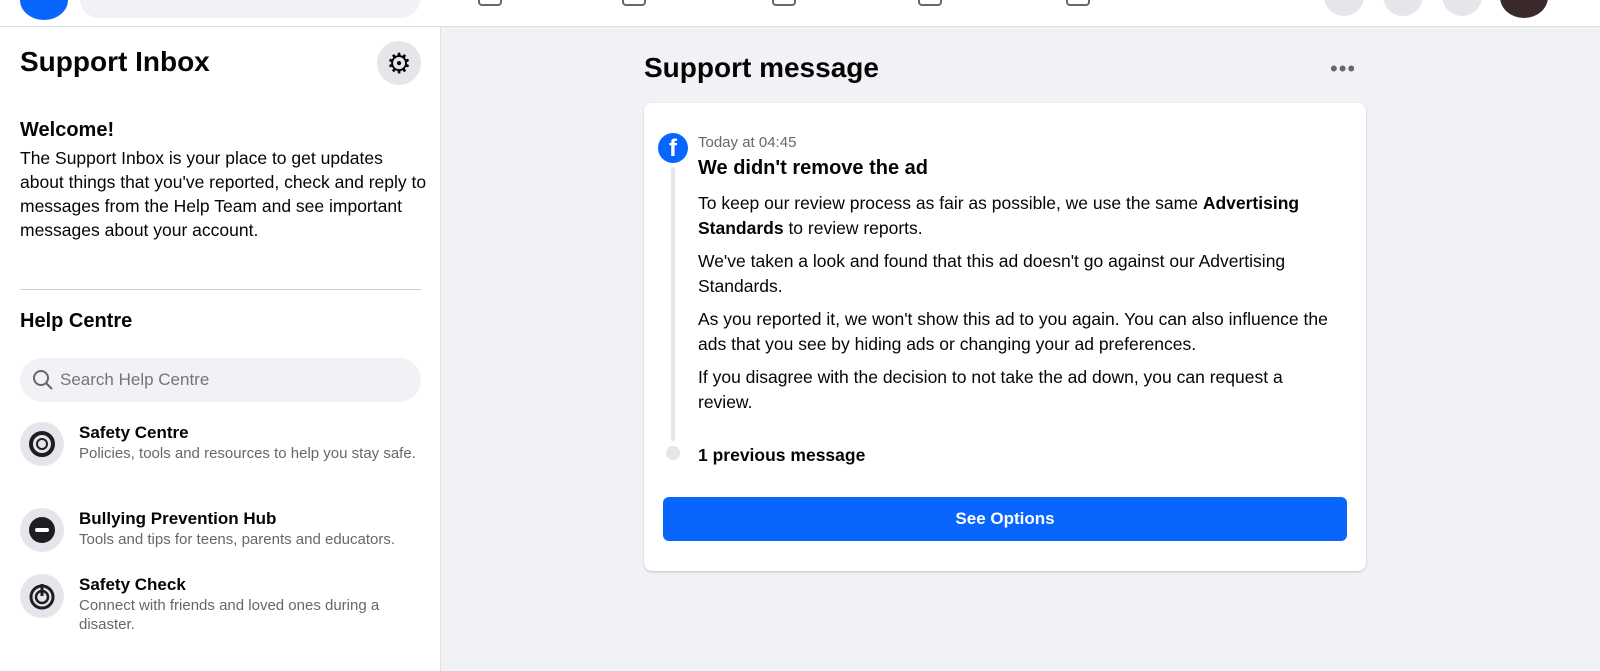 This screenshot has width=1600, height=671. I want to click on facebook-logo: f, so click(673, 148).